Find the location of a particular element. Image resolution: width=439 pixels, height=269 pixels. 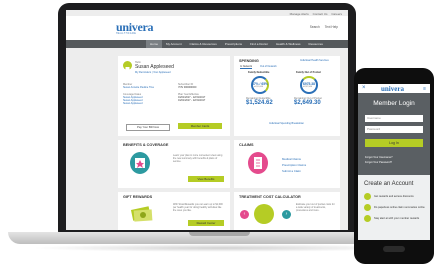

nav-resources: Resources is located at coordinates (316, 44).